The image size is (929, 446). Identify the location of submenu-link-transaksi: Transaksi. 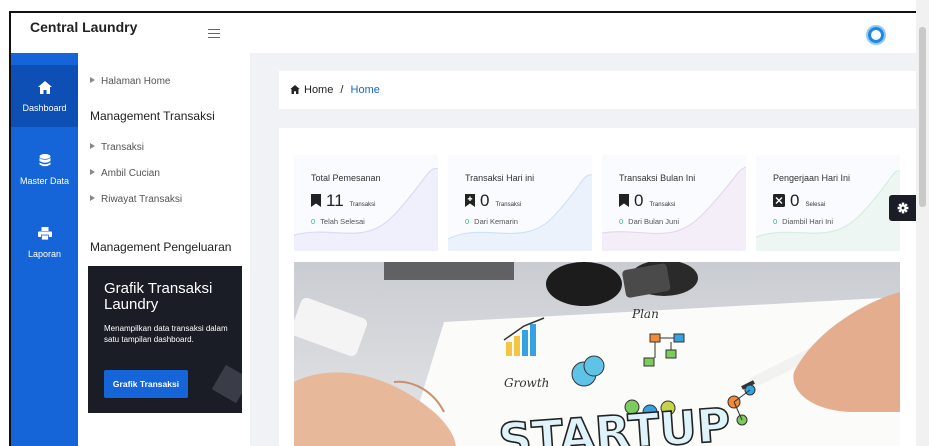
(117, 147).